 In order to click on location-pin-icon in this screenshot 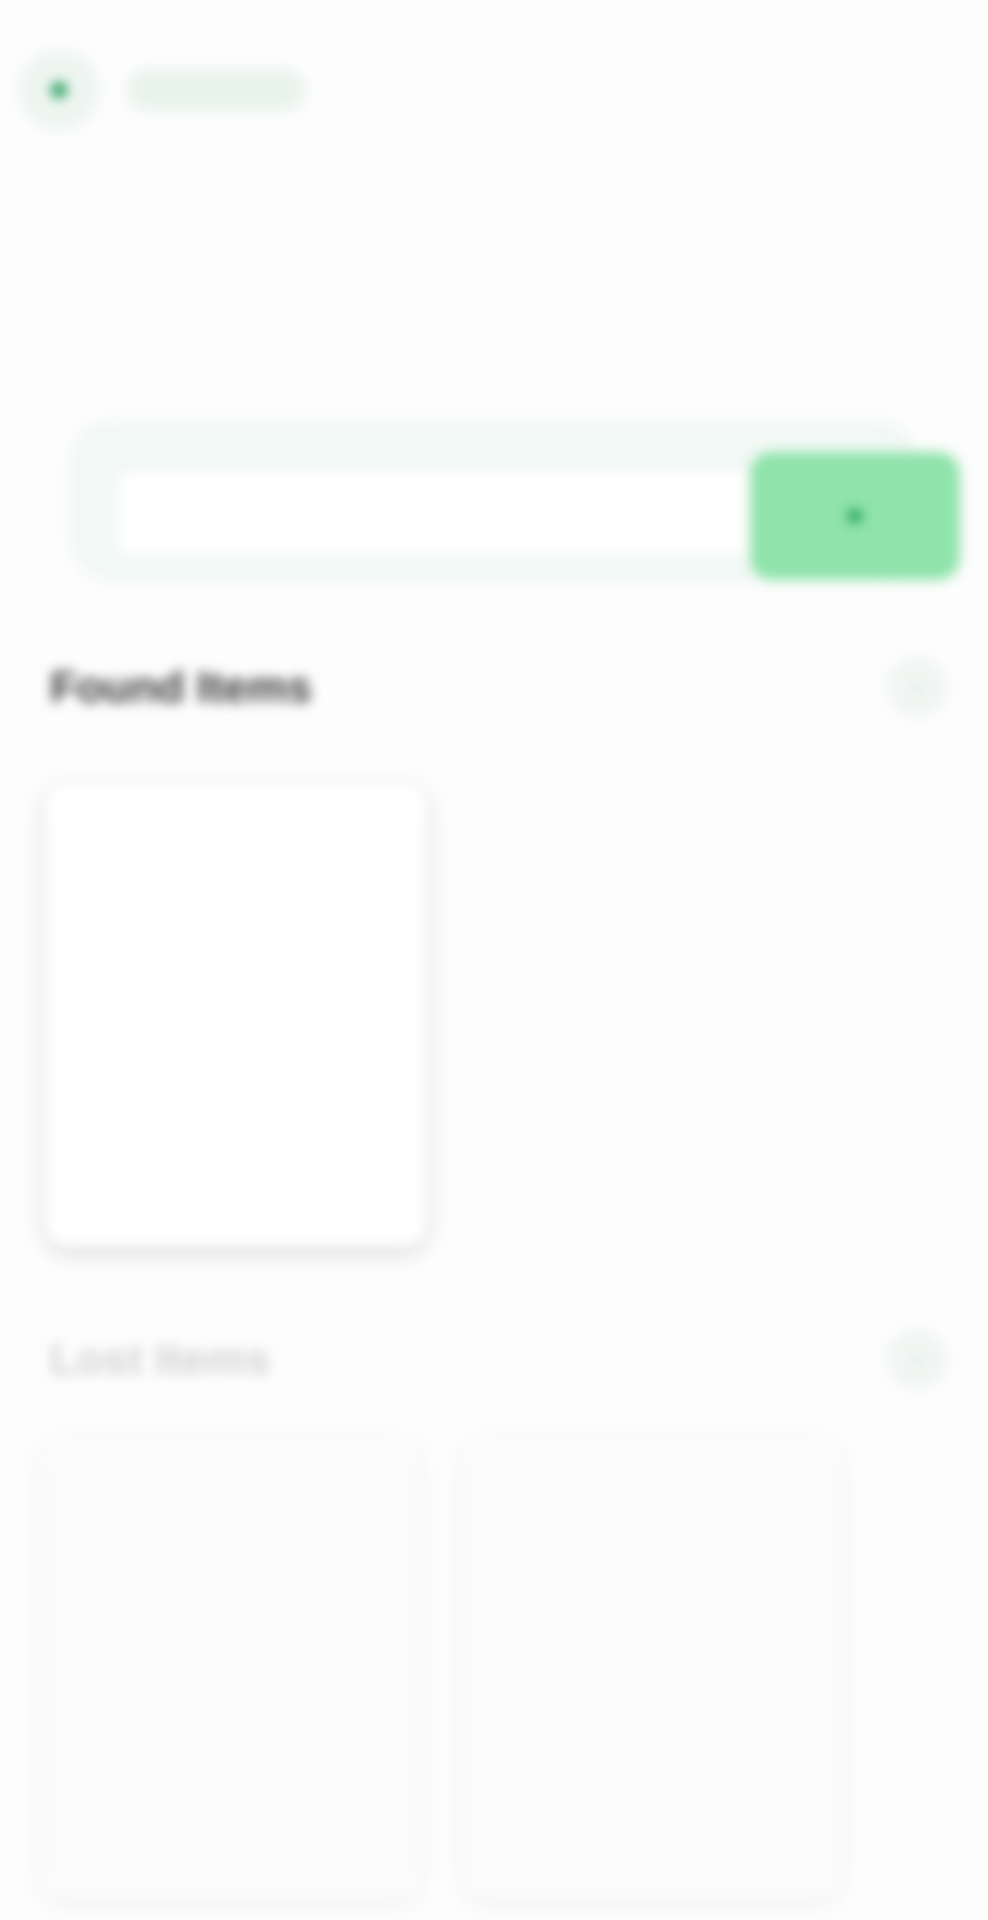, I will do `click(59, 90)`.